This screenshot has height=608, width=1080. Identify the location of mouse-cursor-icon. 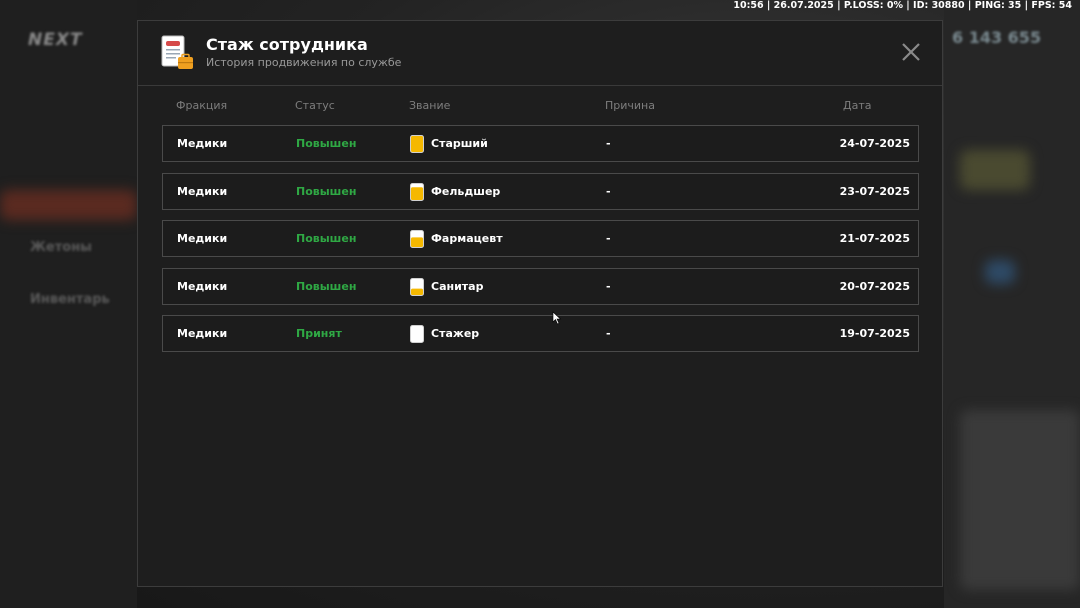
(557, 318).